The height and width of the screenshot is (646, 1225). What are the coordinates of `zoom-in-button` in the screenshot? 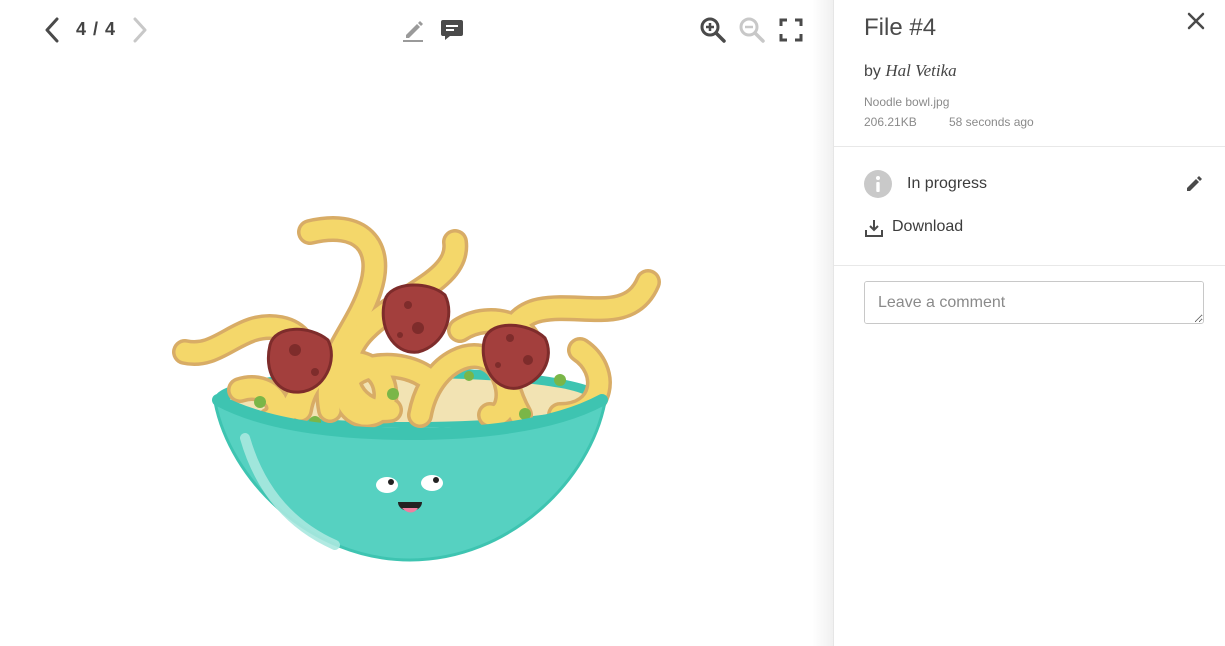 It's located at (713, 30).